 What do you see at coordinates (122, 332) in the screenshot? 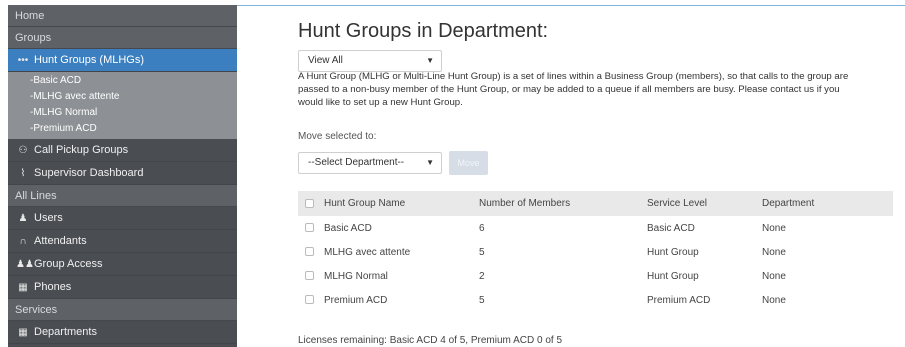
I see `sidebar-item-departments: ▦ Departments` at bounding box center [122, 332].